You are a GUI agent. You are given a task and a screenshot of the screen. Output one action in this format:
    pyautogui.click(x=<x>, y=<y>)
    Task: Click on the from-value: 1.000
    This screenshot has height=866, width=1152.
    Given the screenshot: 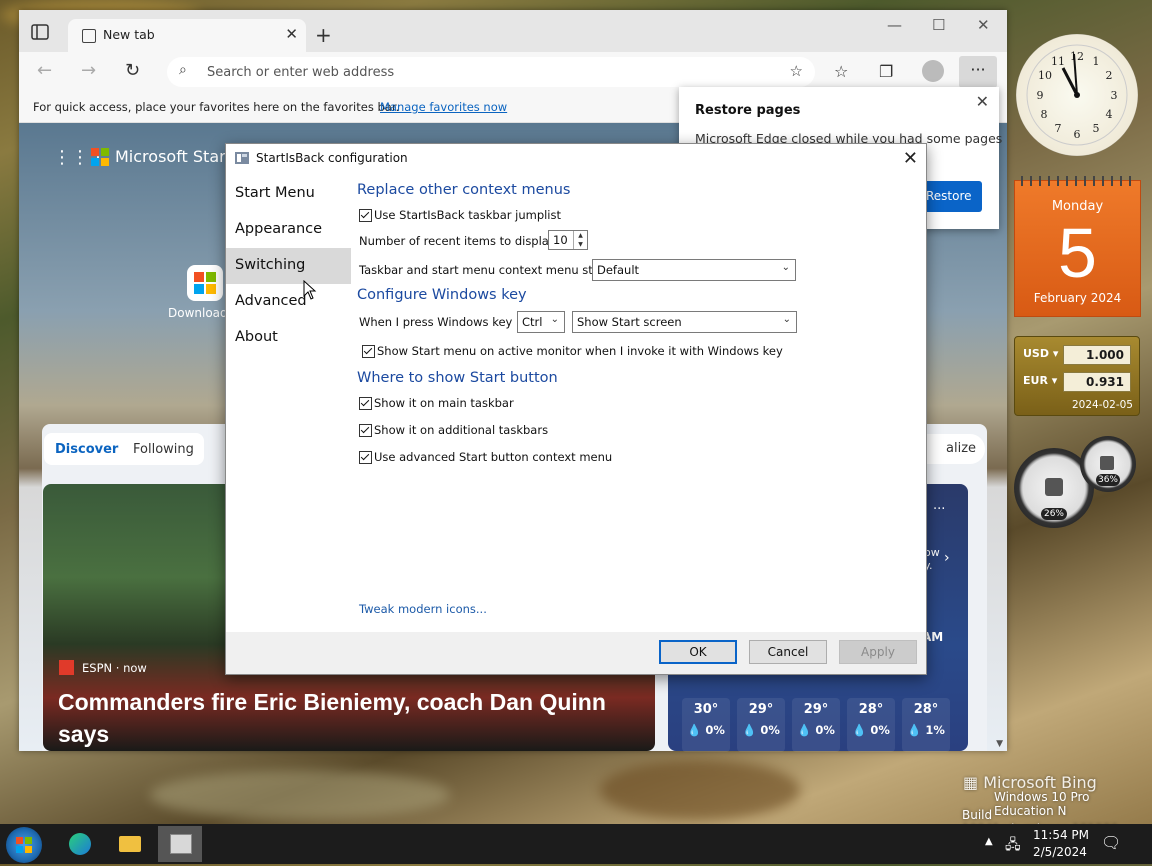 What is the action you would take?
    pyautogui.click(x=1097, y=355)
    